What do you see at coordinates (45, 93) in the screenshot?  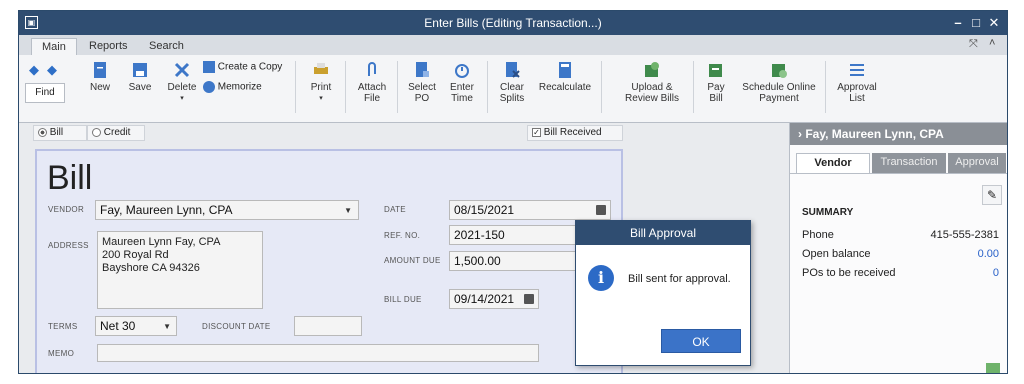 I see `find-button: Find` at bounding box center [45, 93].